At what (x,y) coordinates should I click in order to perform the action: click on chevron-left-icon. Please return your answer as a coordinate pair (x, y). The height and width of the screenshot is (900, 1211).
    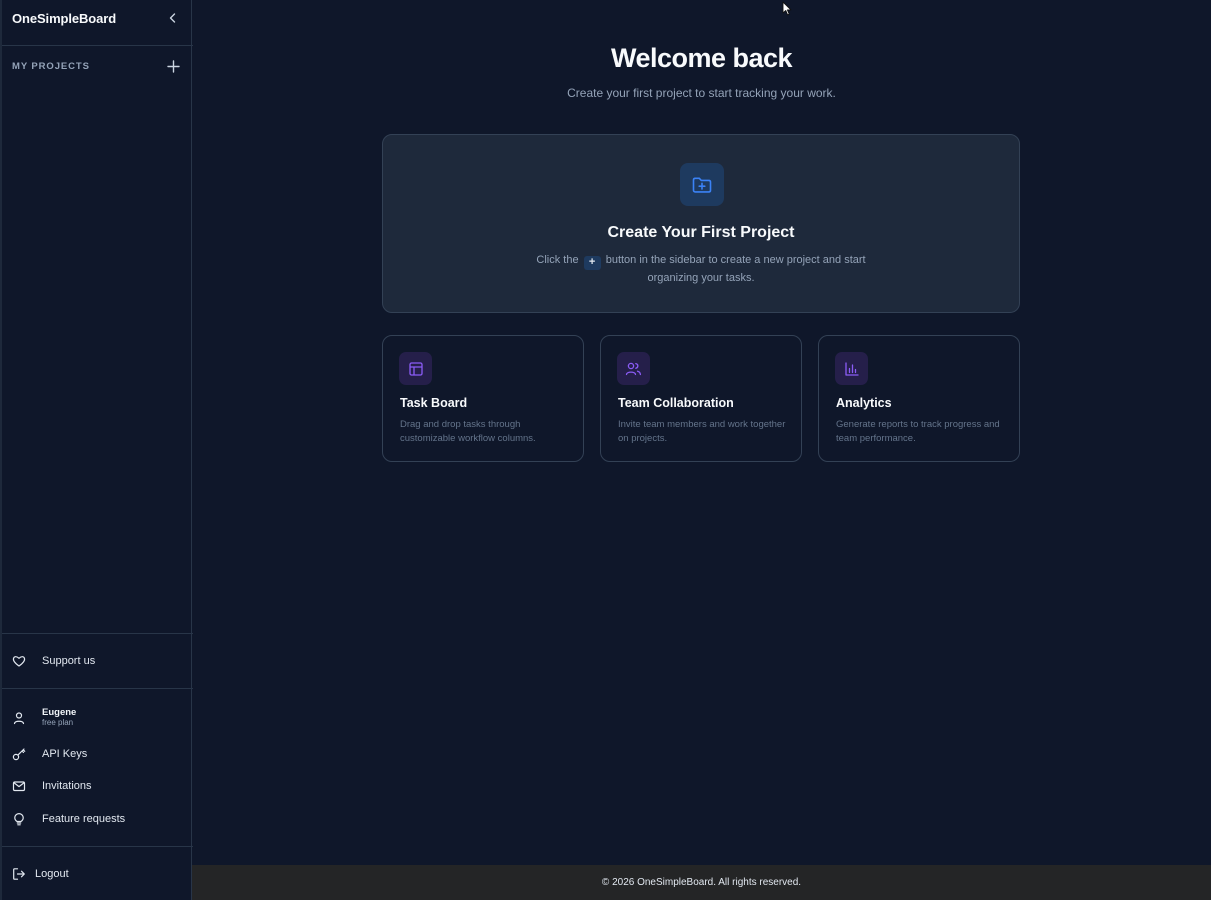
    Looking at the image, I should click on (172, 18).